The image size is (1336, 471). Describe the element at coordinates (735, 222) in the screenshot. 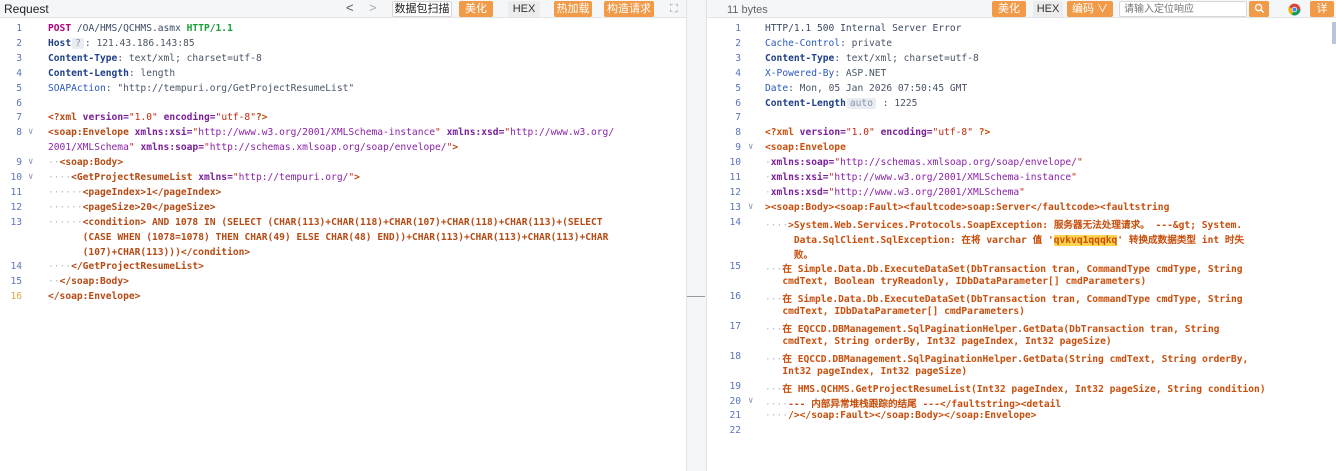

I see `line-number: 14` at that location.